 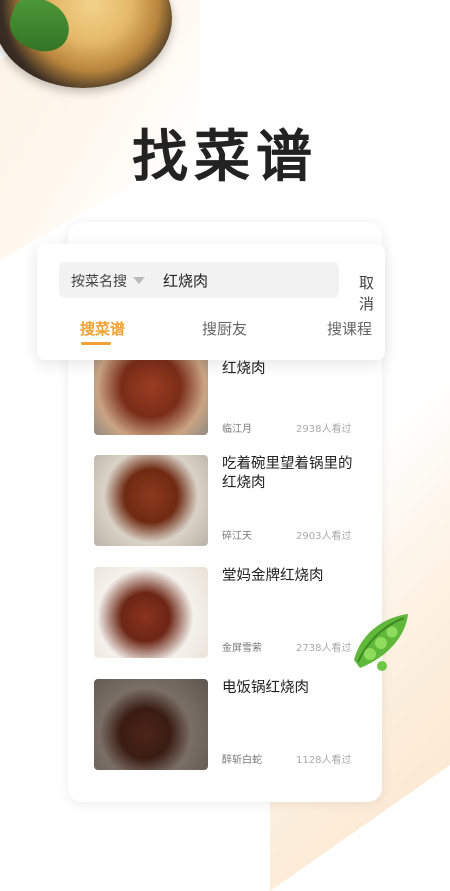 I want to click on active-tab-indicator, so click(x=96, y=343).